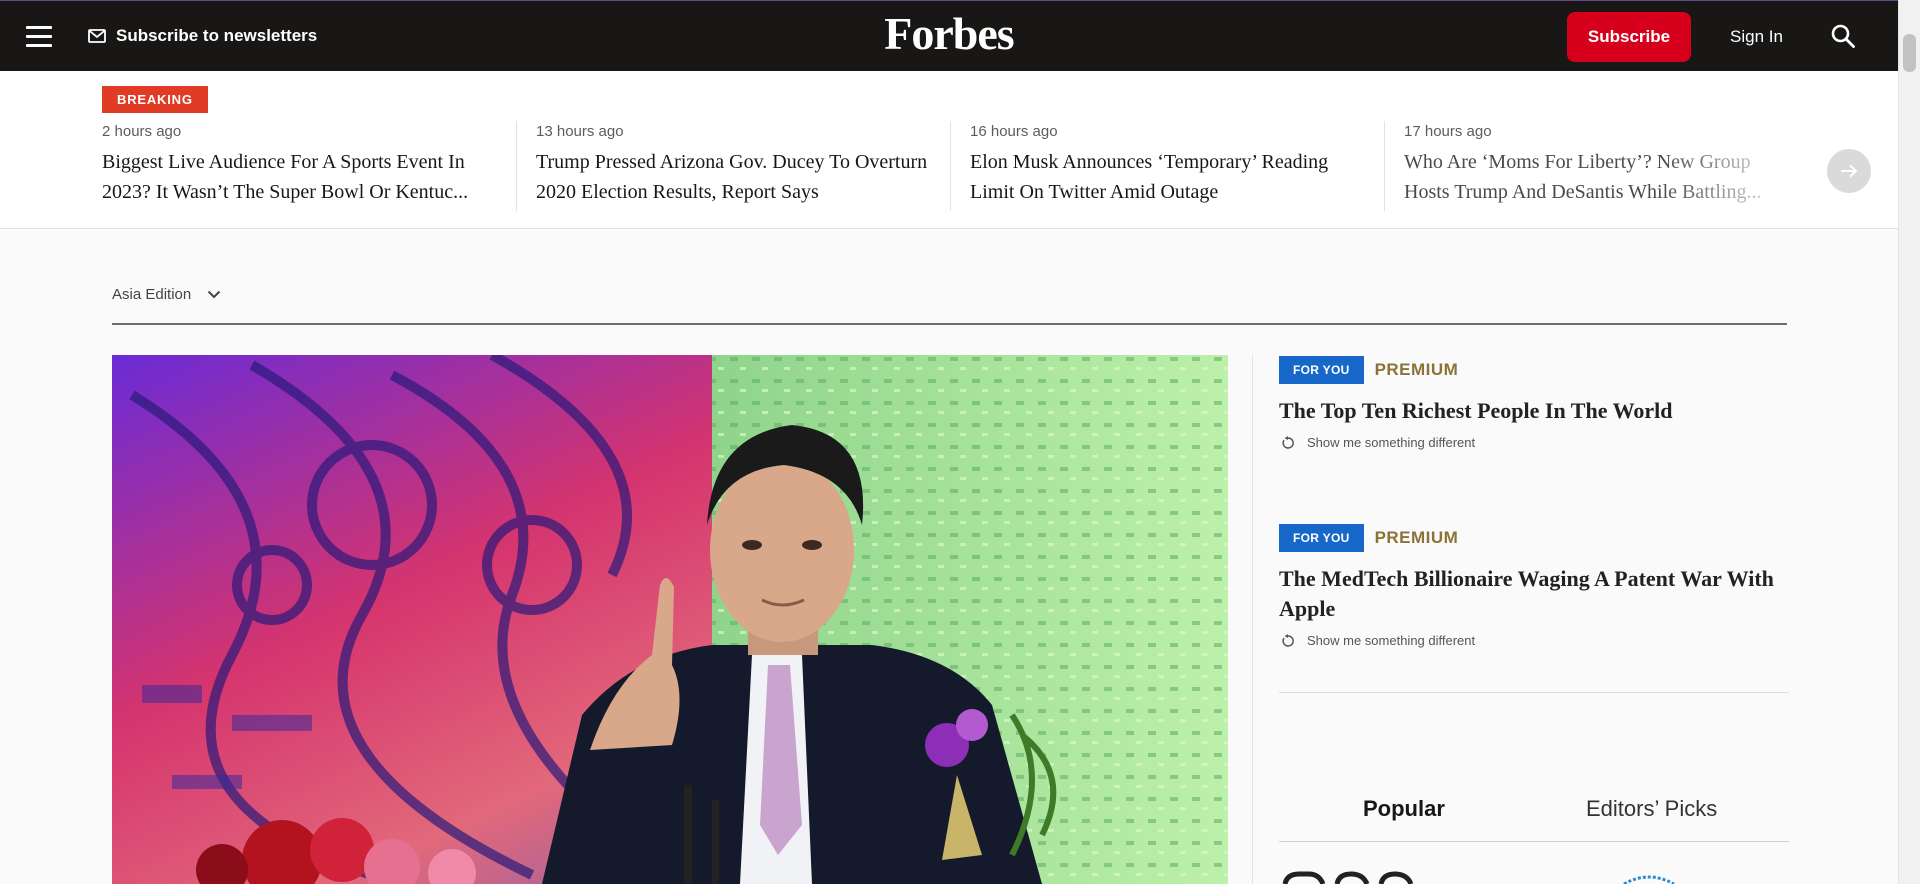  I want to click on rail-divider-line, so click(1534, 692).